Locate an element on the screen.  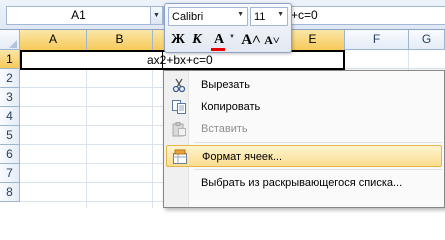
column-header-g: G is located at coordinates (427, 40).